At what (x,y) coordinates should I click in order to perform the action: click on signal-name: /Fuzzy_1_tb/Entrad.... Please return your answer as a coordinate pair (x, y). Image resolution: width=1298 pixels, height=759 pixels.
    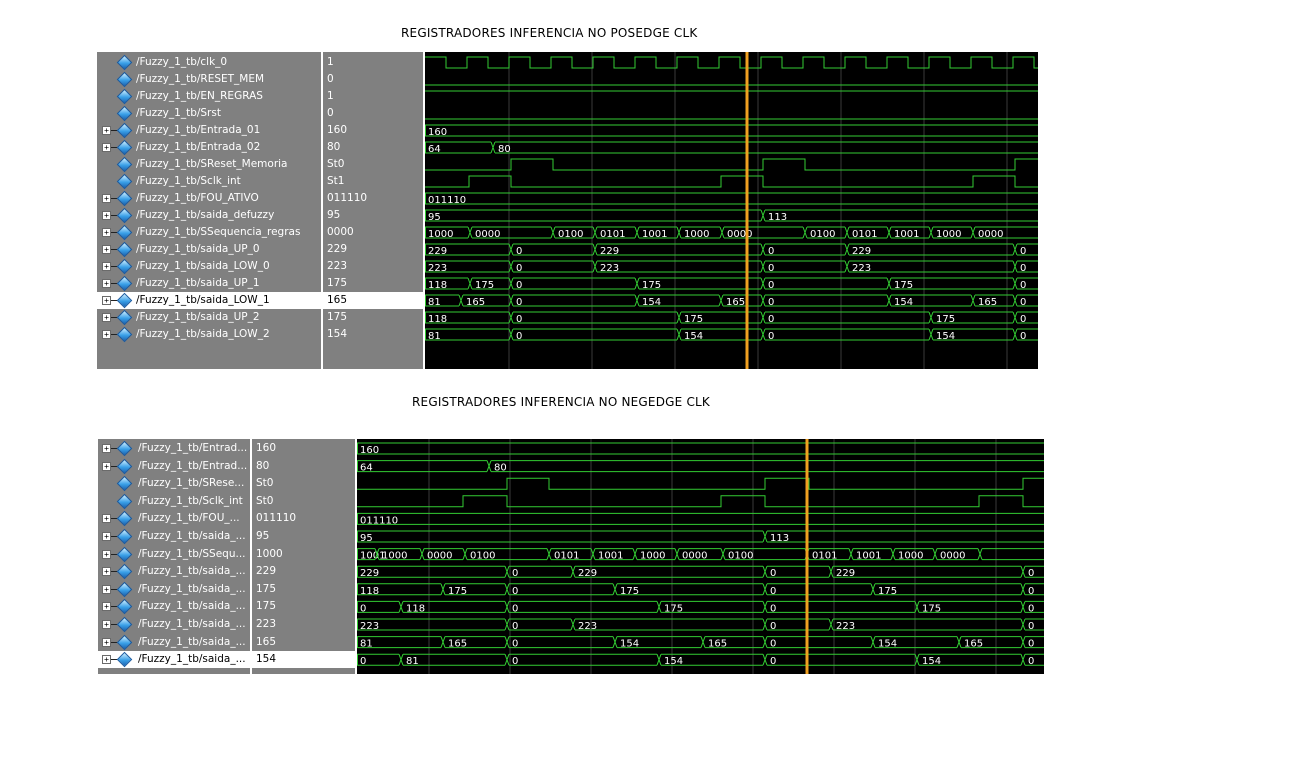
    Looking at the image, I should click on (193, 448).